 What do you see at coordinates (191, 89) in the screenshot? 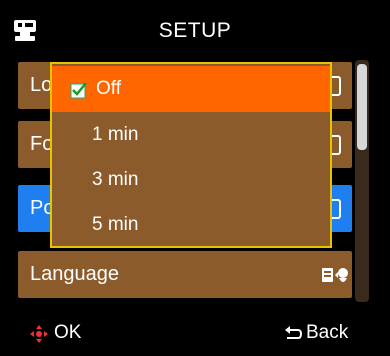
I see `dropdown-option-off: Off` at bounding box center [191, 89].